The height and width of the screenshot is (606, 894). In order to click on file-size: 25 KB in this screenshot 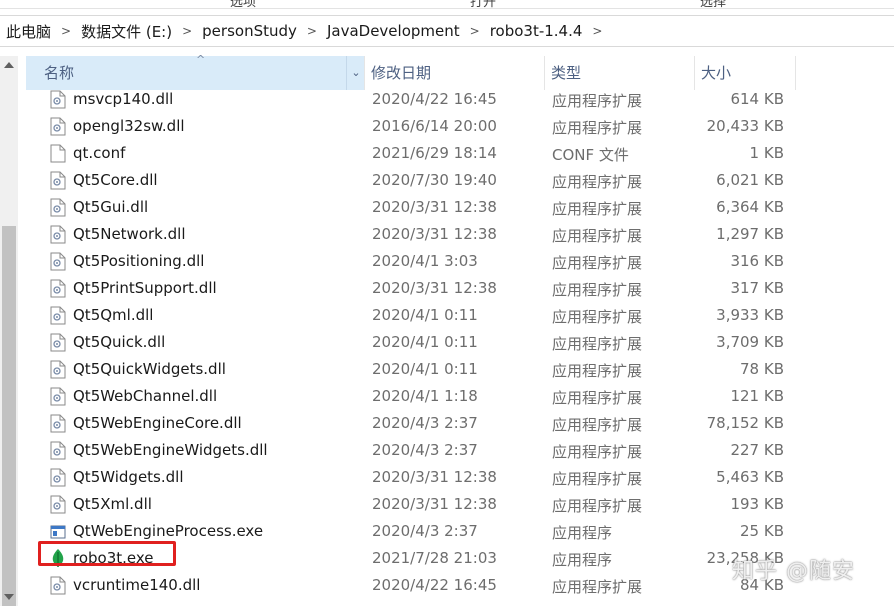, I will do `click(762, 531)`.